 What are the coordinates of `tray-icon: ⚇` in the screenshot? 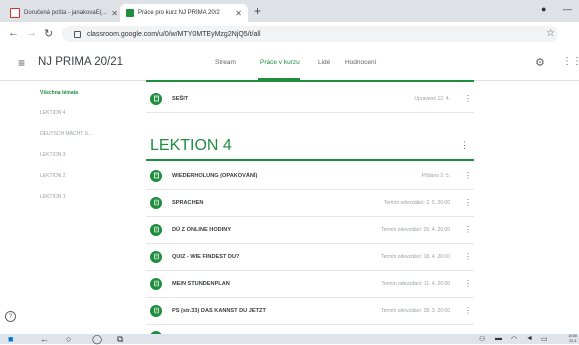 It's located at (482, 339).